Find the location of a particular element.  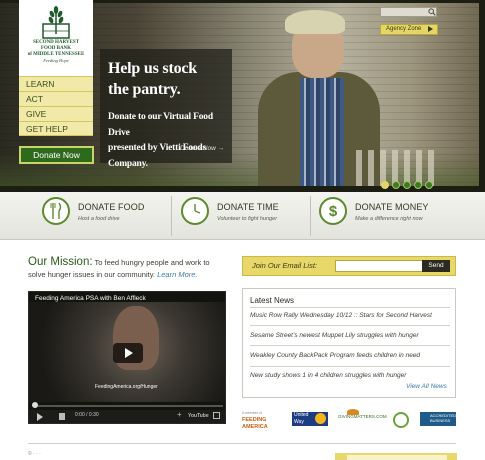

nav-item-give: GIVE is located at coordinates (56, 113).